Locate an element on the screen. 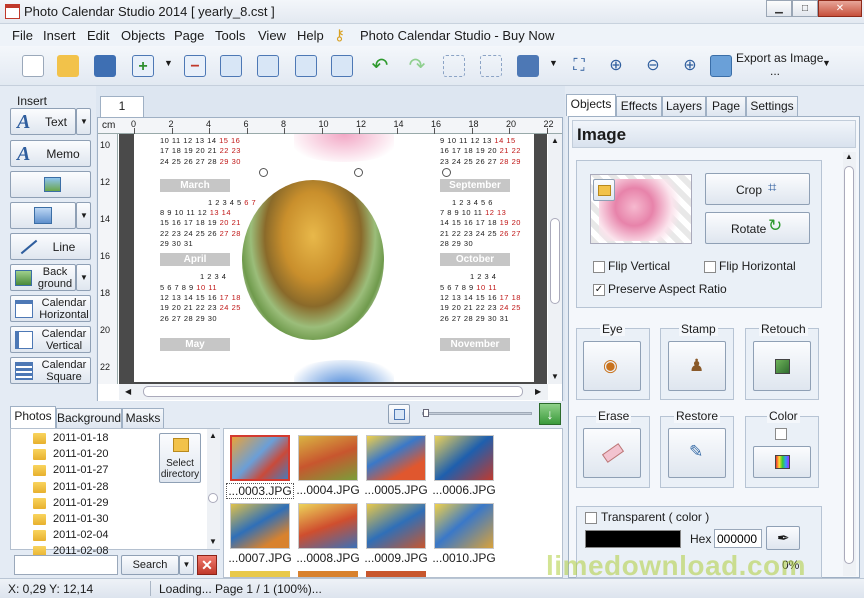 The width and height of the screenshot is (864, 598). group-icon is located at coordinates (342, 66).